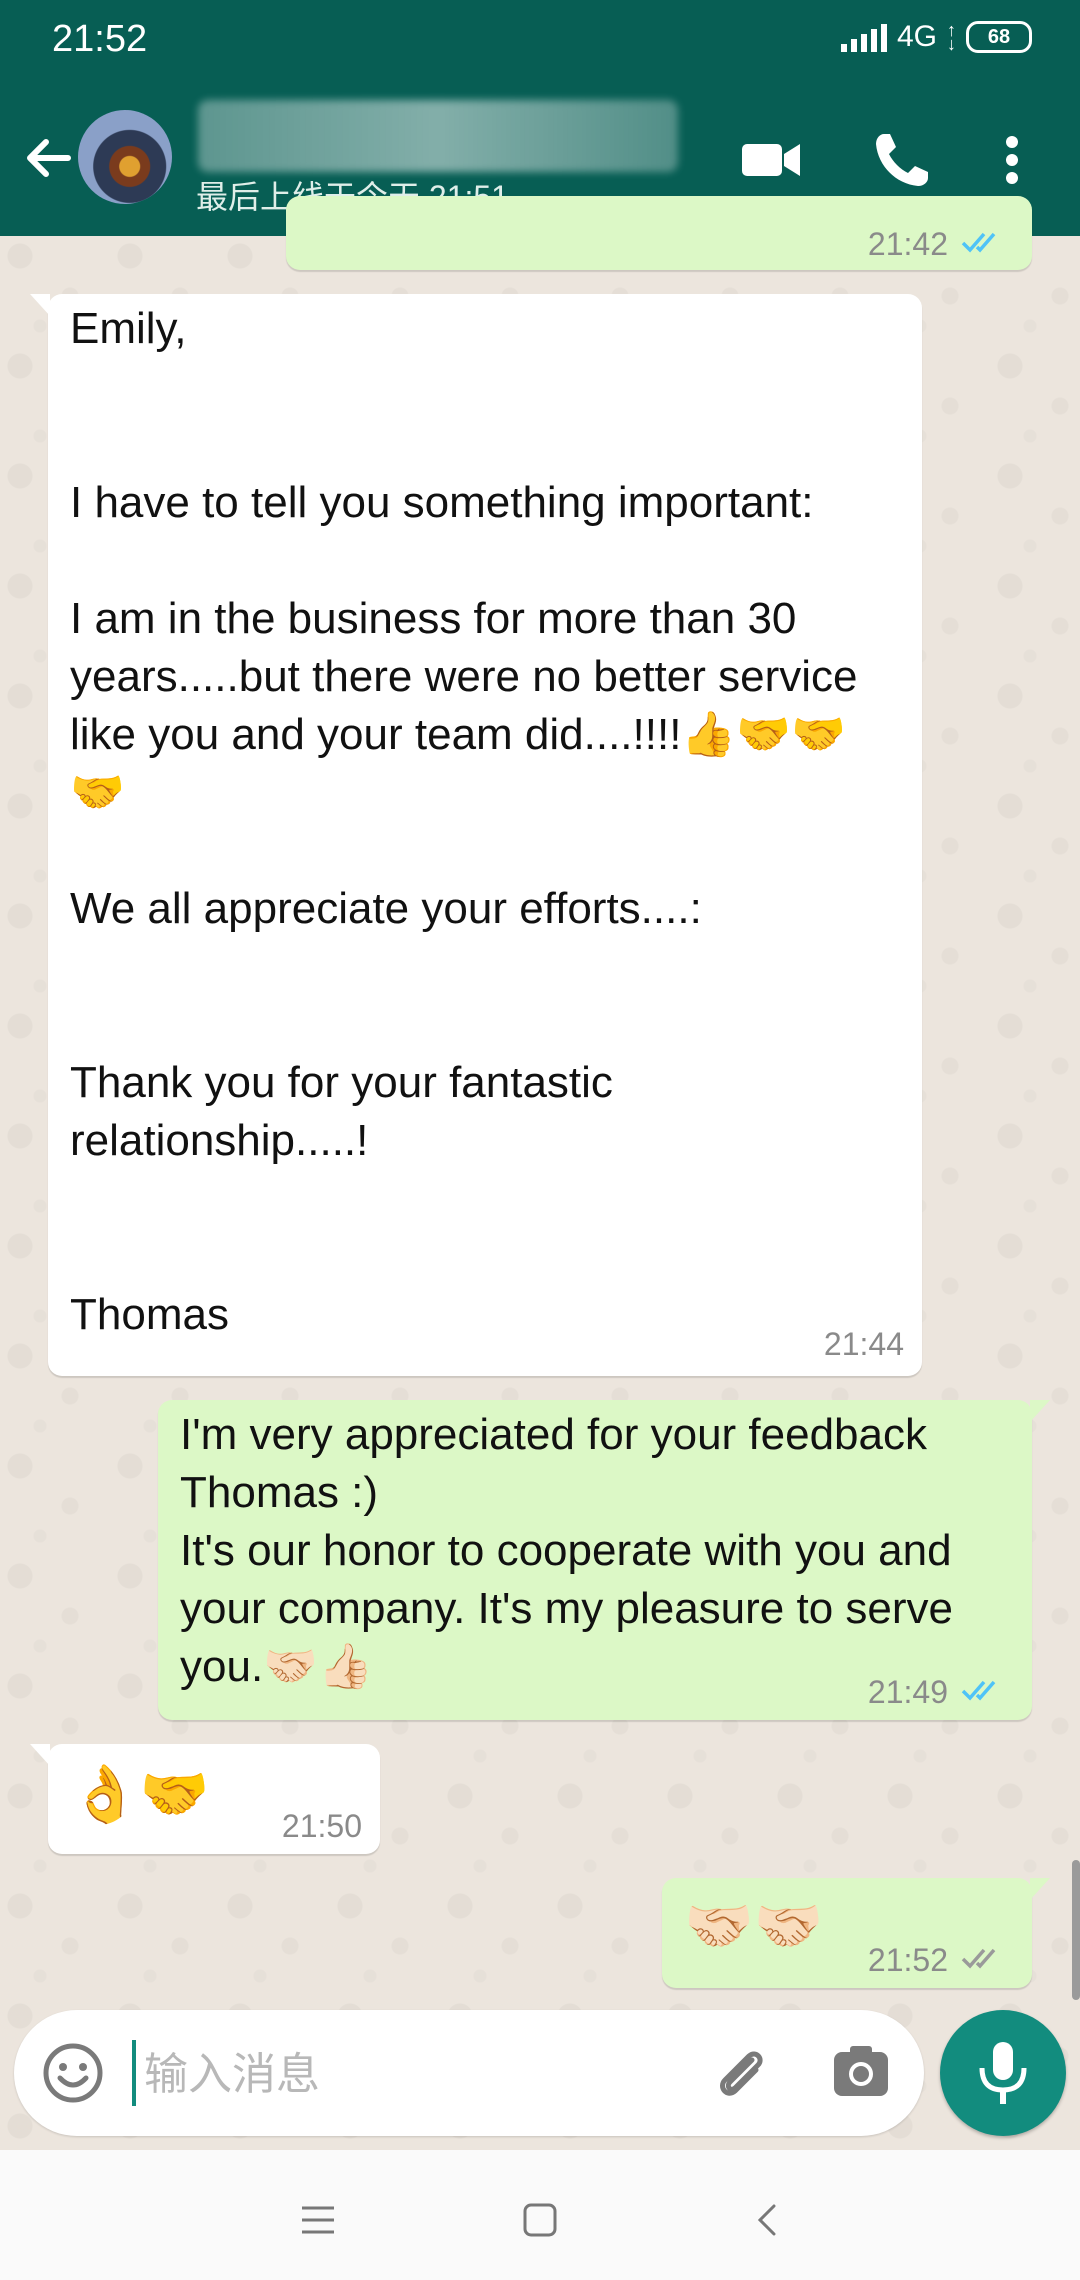 The width and height of the screenshot is (1080, 2280). Describe the element at coordinates (907, 244) in the screenshot. I see `message-time: 21:42` at that location.